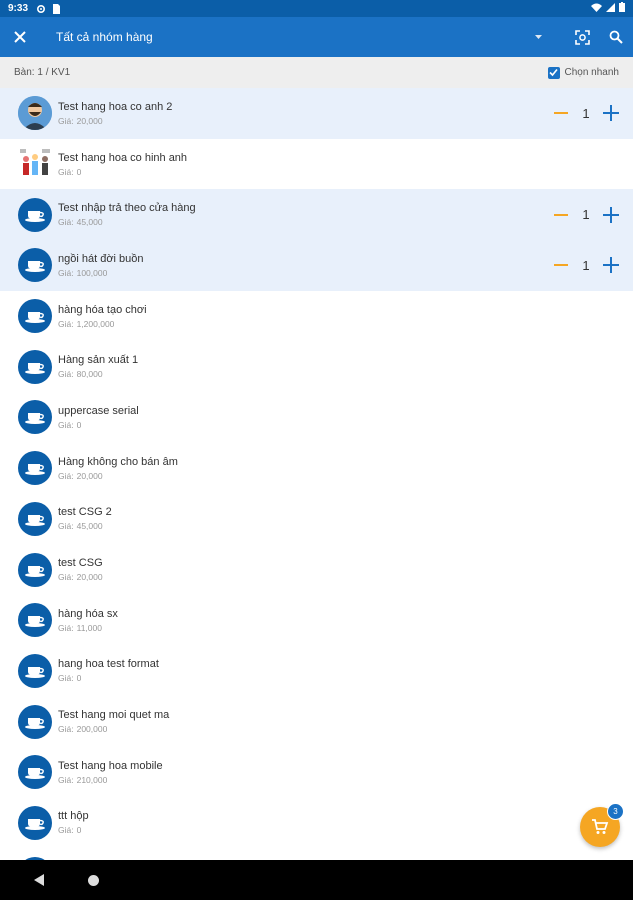 This screenshot has height=900, width=633. I want to click on home-button, so click(93, 880).